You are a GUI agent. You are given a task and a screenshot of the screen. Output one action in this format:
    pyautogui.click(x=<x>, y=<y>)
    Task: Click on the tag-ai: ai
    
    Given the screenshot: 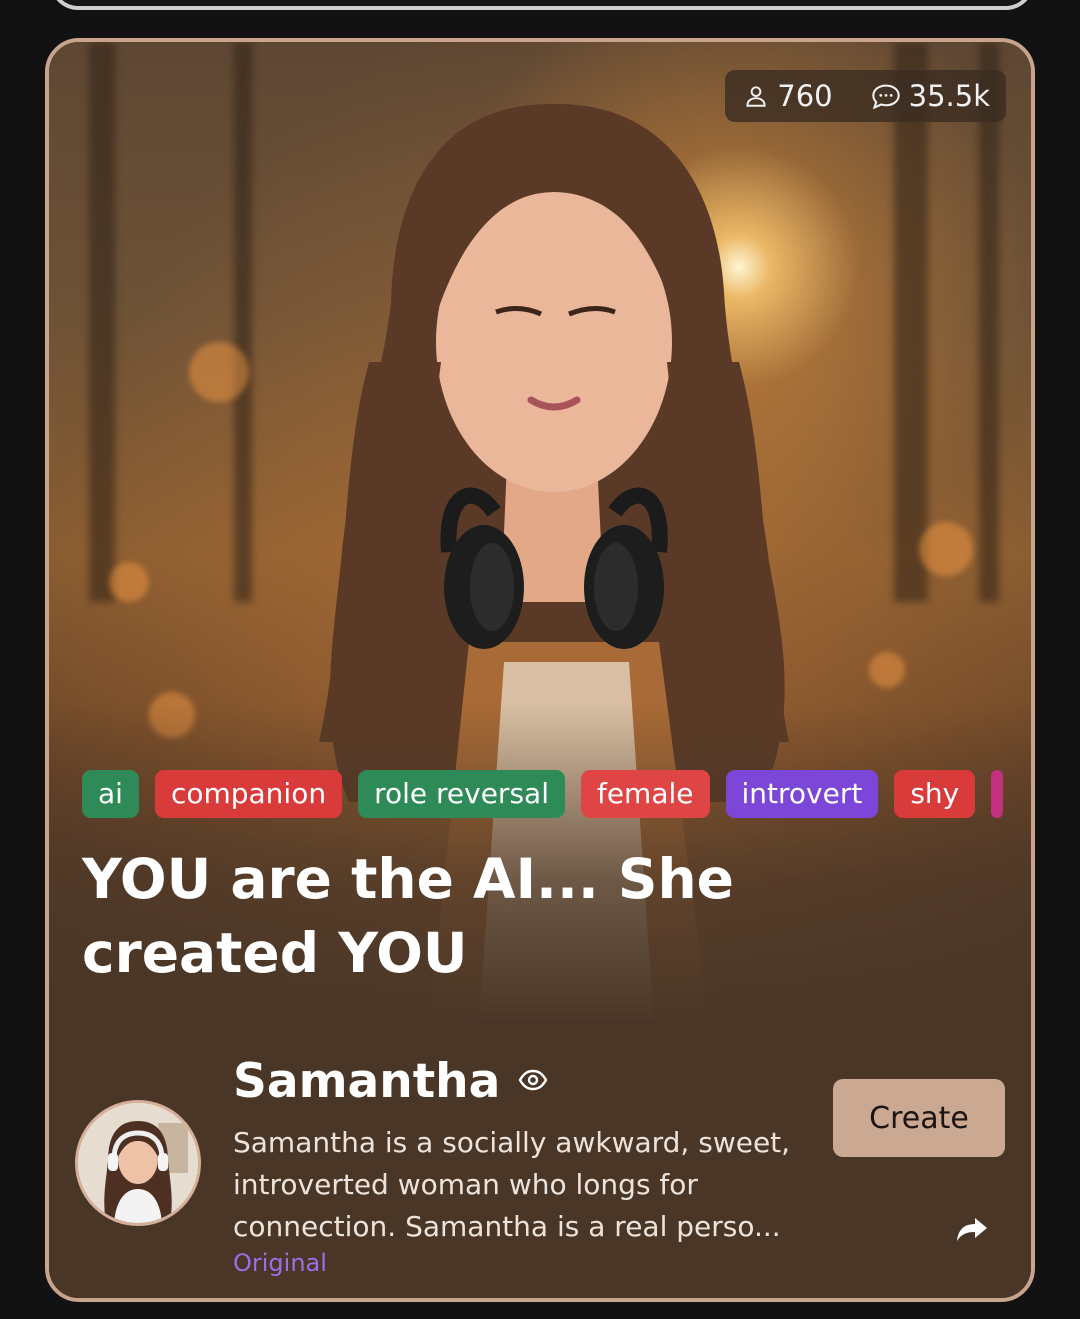 What is the action you would take?
    pyautogui.click(x=110, y=794)
    